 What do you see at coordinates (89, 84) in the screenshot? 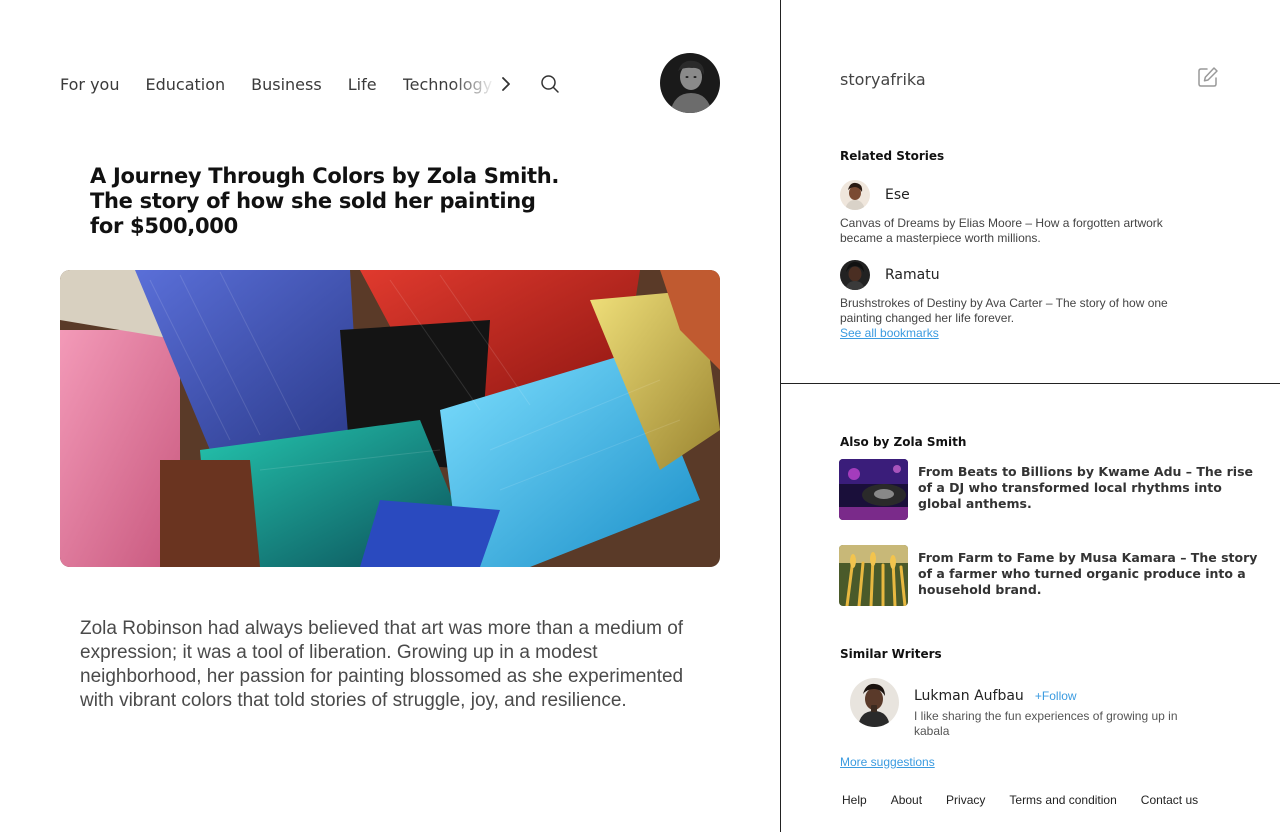
I see `nav-item-for-you: For you` at bounding box center [89, 84].